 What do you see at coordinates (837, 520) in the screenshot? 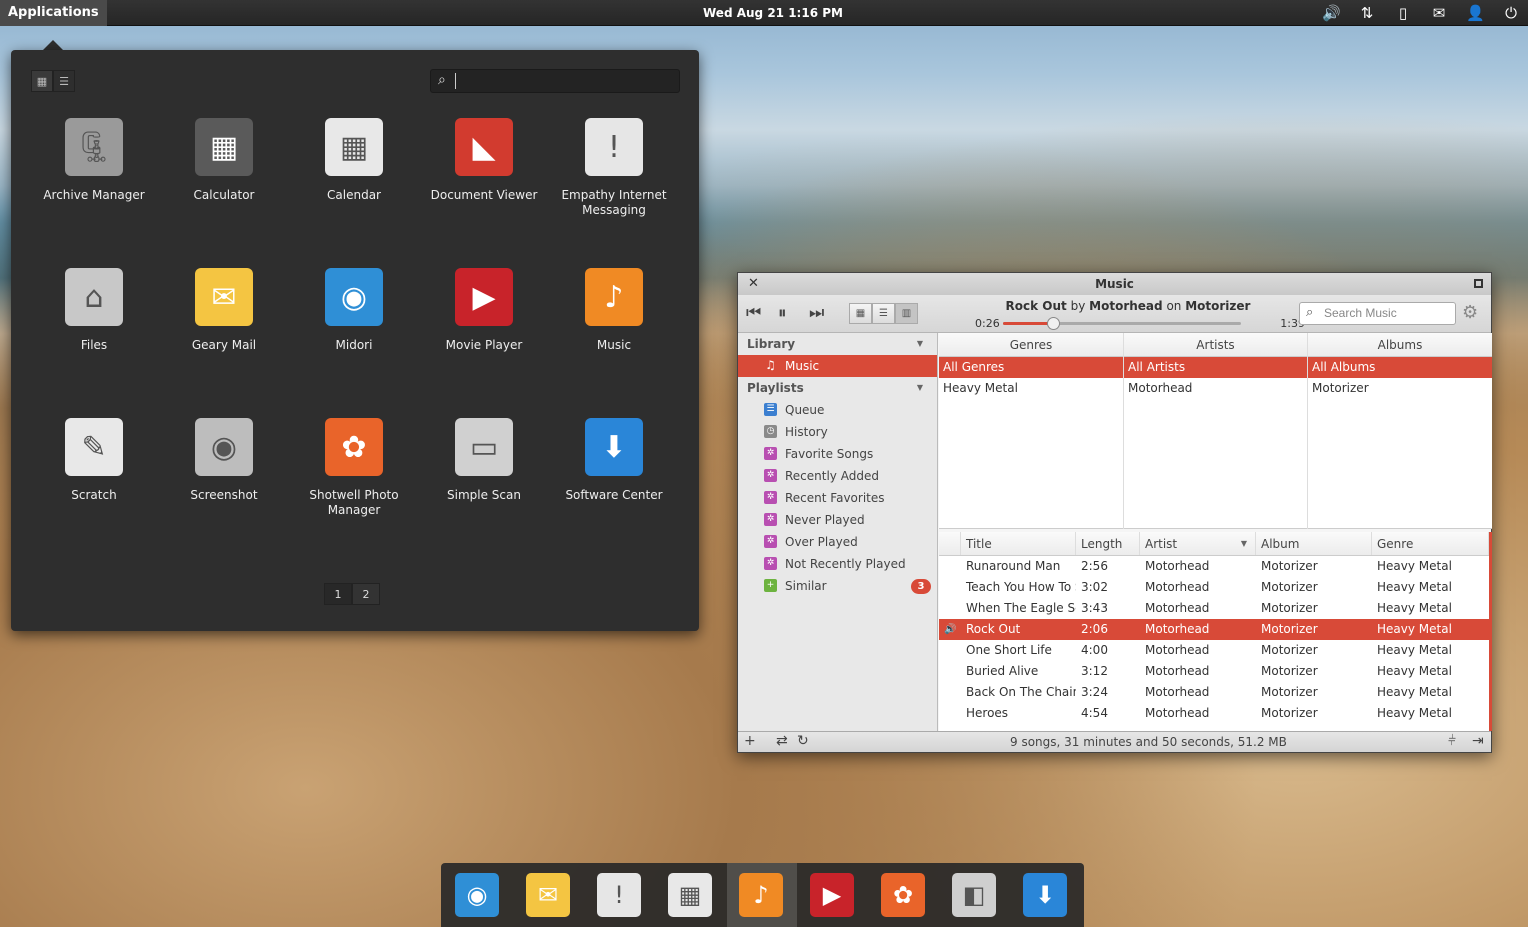
I see `sidebar-item-never-played: ✲ Never Played` at bounding box center [837, 520].